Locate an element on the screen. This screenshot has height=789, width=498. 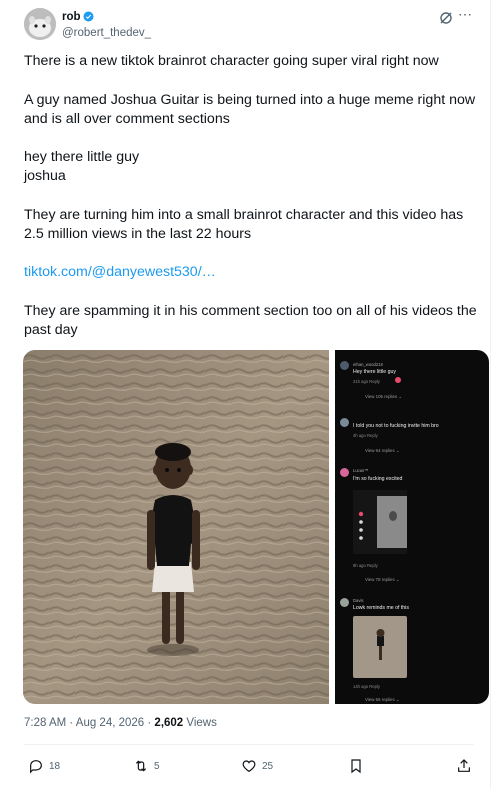
comment-video-preview-image is located at coordinates (380, 522).